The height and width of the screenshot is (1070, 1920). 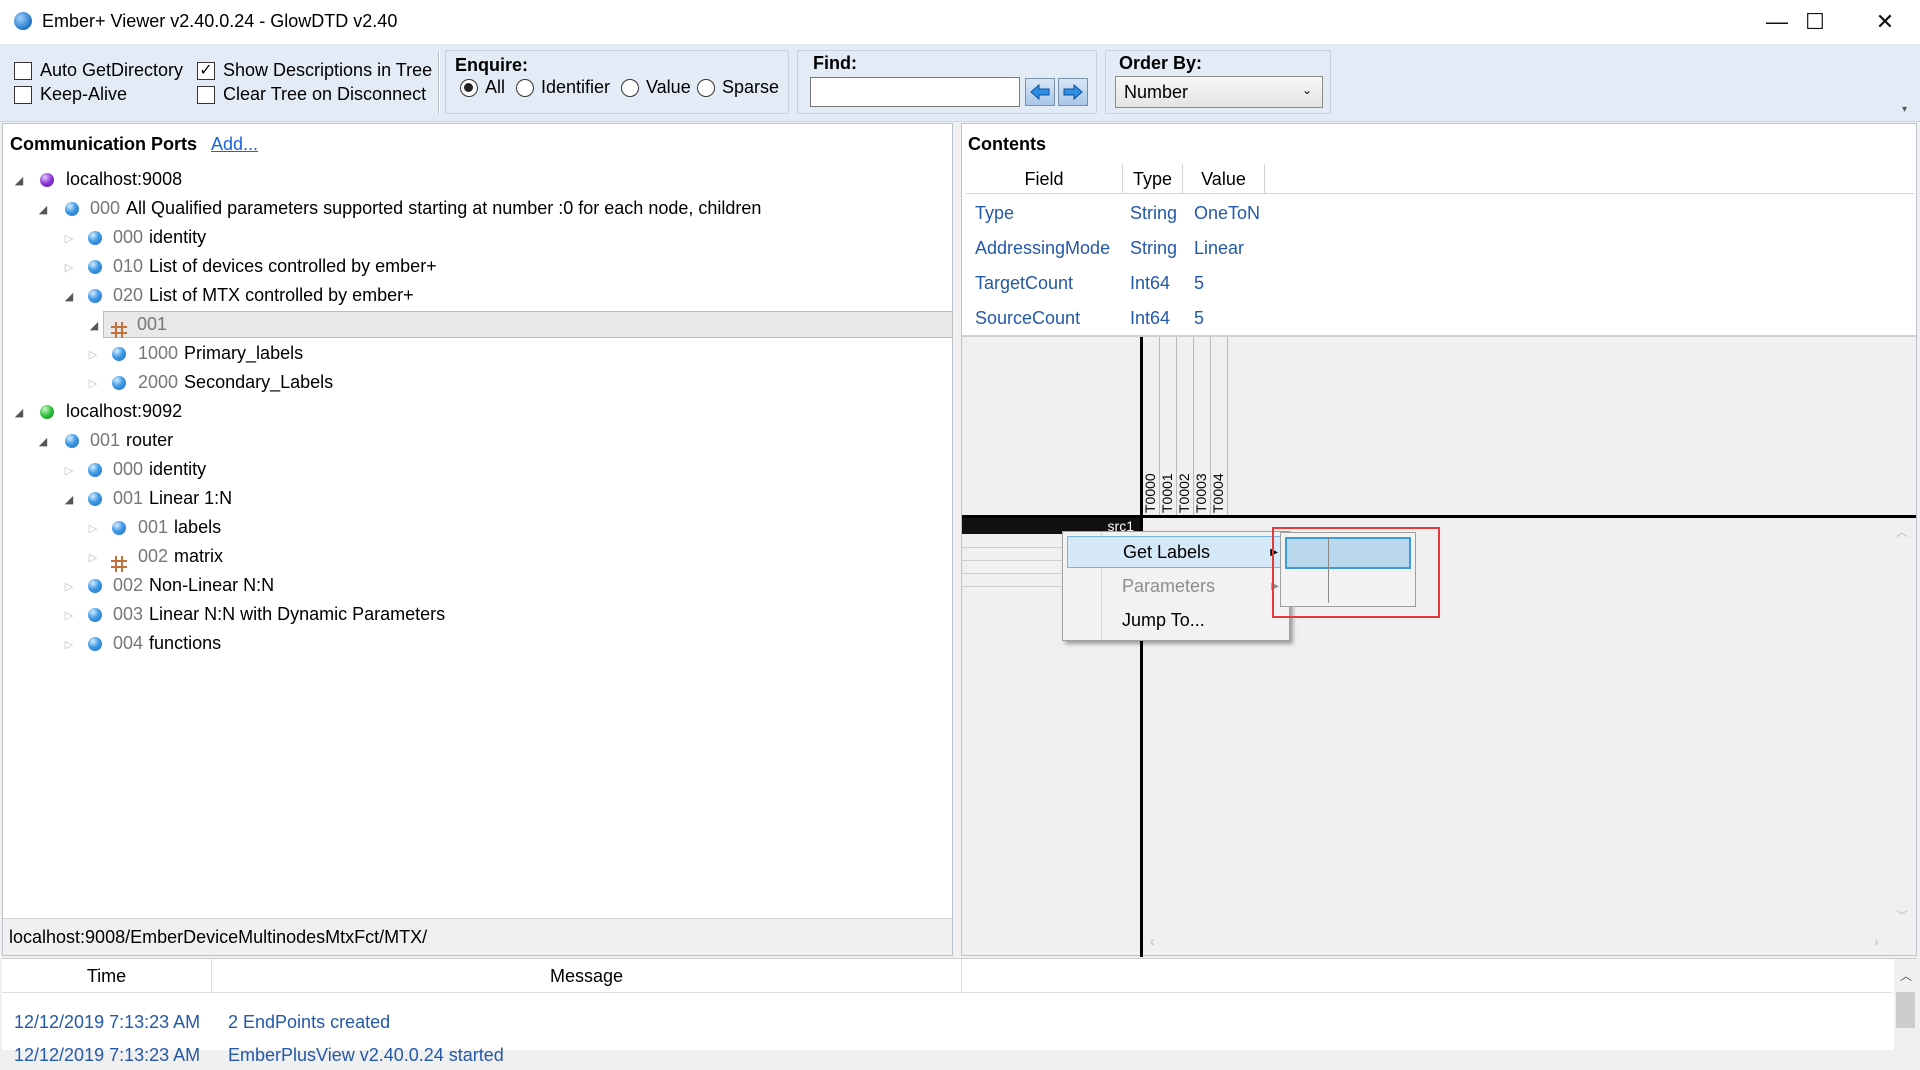 I want to click on tree-label: List of devices controlled by ember+, so click(x=293, y=266).